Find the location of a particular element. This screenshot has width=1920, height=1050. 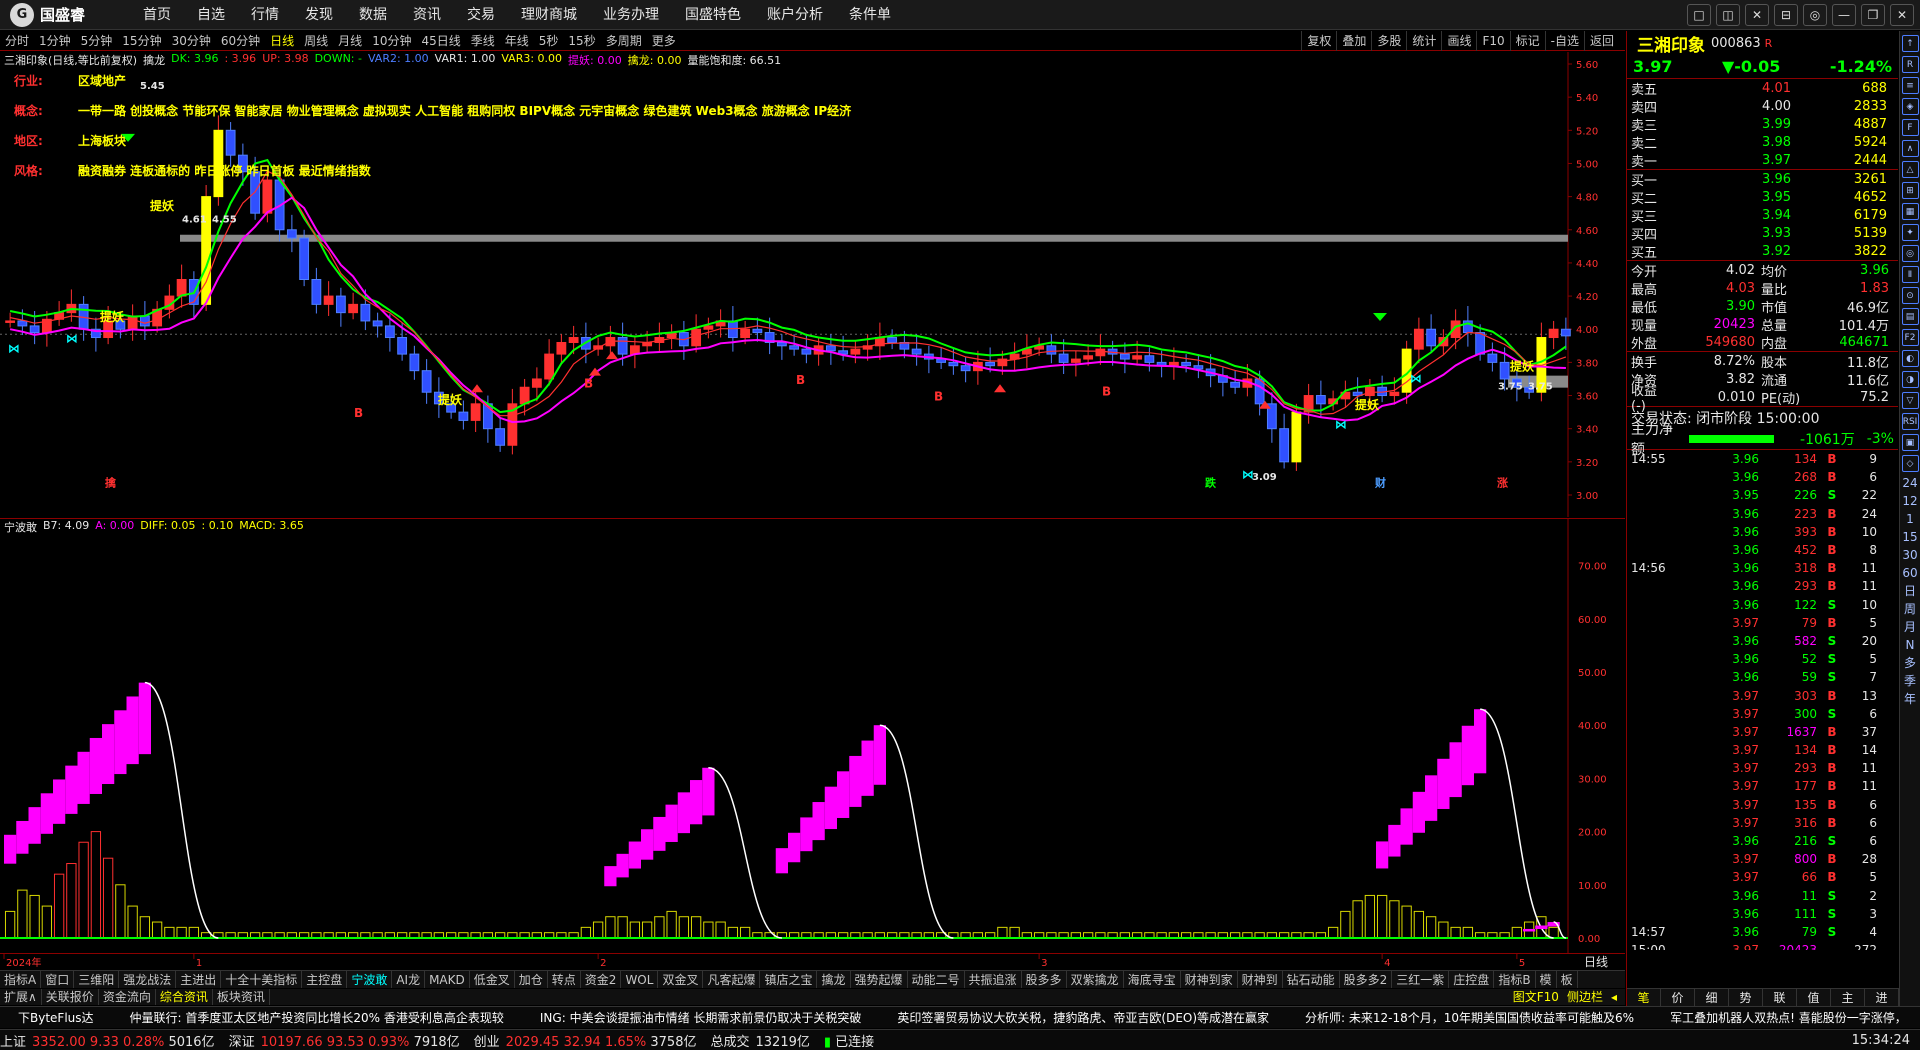

chart-tool-7: -自选 is located at coordinates (1564, 41).